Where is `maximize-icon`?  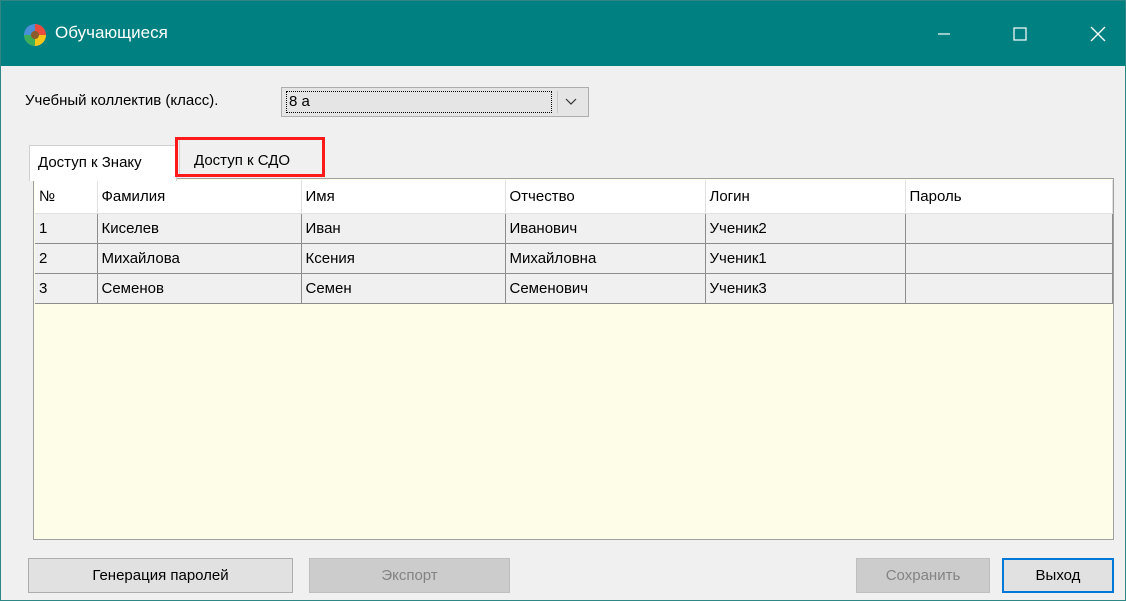
maximize-icon is located at coordinates (1020, 33).